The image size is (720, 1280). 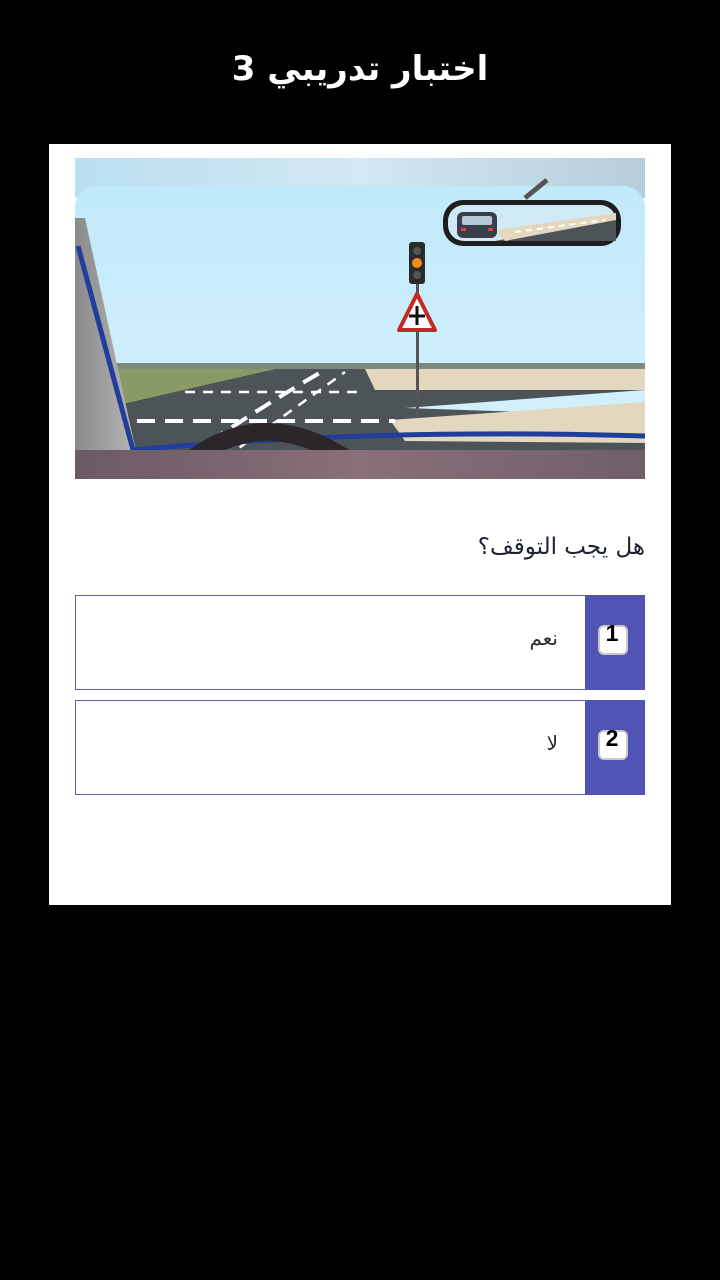 What do you see at coordinates (360, 69) in the screenshot?
I see `page-title: اختبار تدريبي 3` at bounding box center [360, 69].